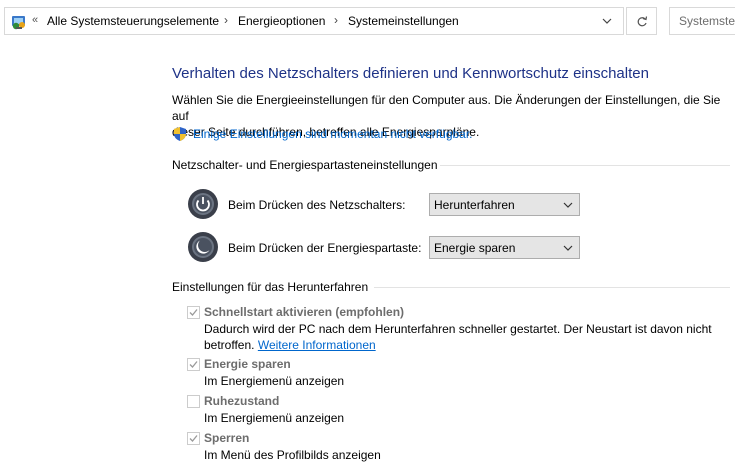 Image resolution: width=735 pixels, height=475 pixels. Describe the element at coordinates (403, 21) in the screenshot. I see `breadcrumb-system-settings: Systemeinstellungen` at that location.